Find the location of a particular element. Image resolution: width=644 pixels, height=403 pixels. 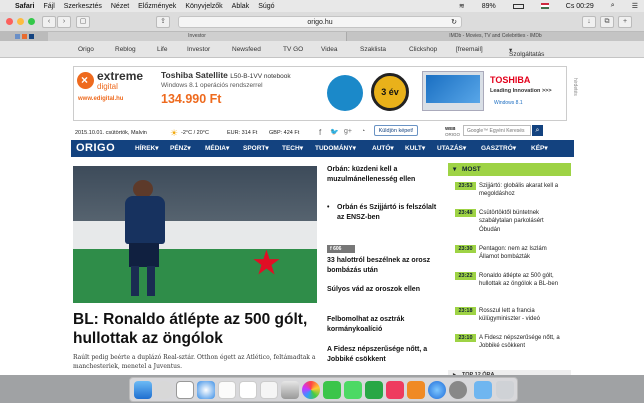

favorite-life: Life is located at coordinates (162, 49).